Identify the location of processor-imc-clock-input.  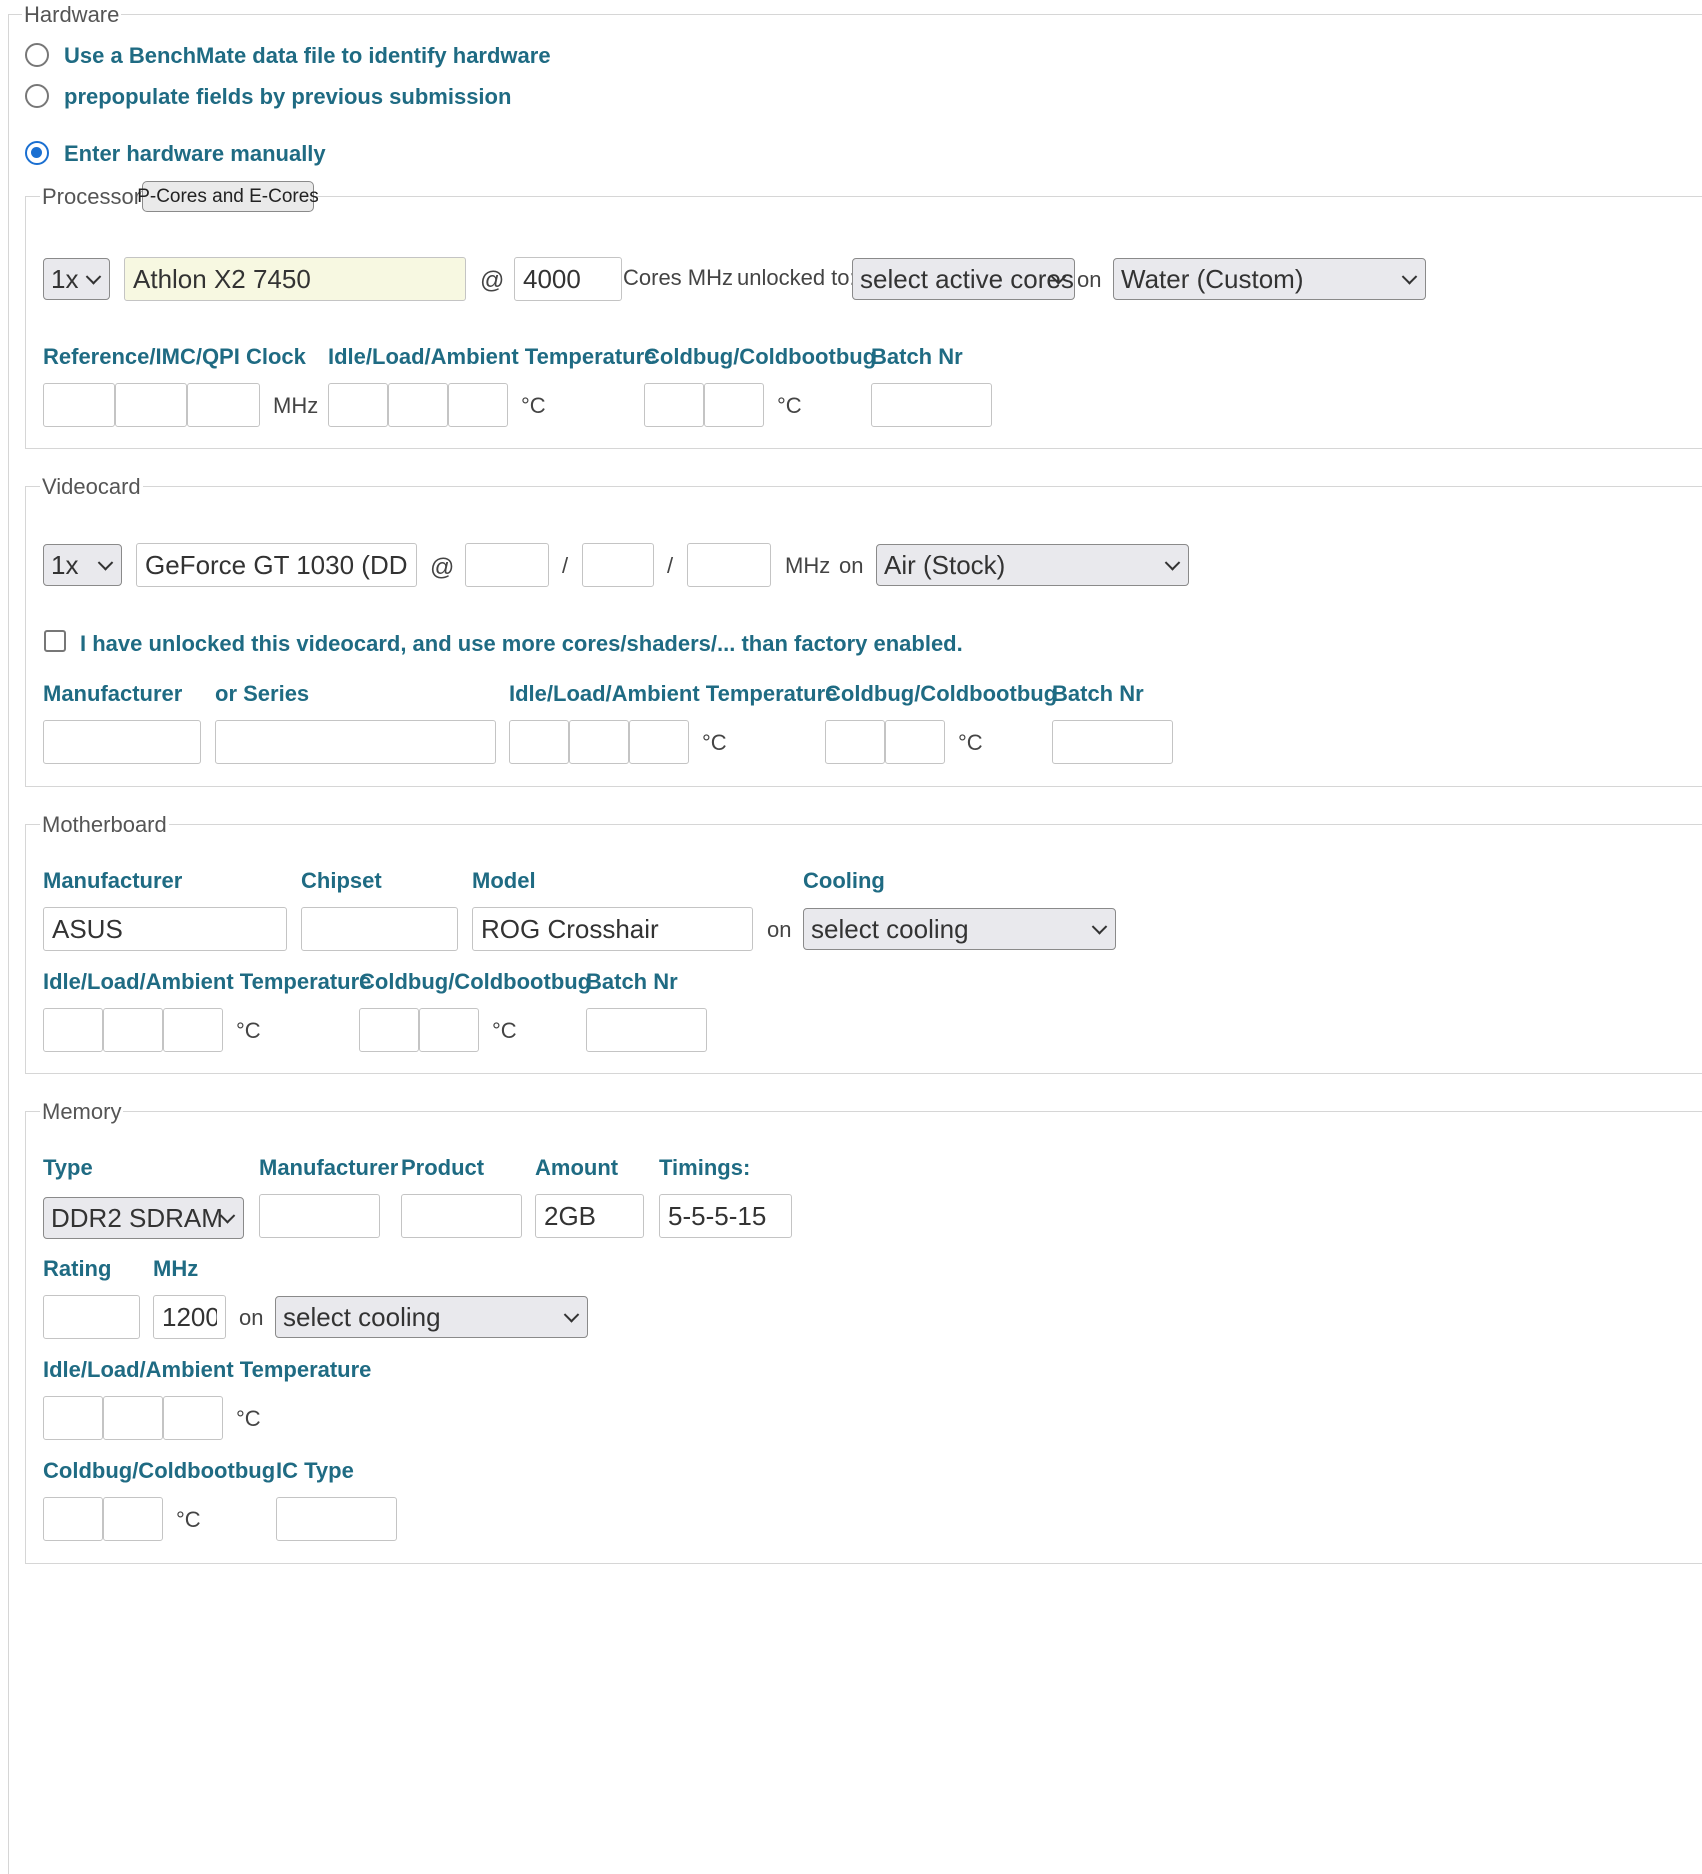
(151, 405).